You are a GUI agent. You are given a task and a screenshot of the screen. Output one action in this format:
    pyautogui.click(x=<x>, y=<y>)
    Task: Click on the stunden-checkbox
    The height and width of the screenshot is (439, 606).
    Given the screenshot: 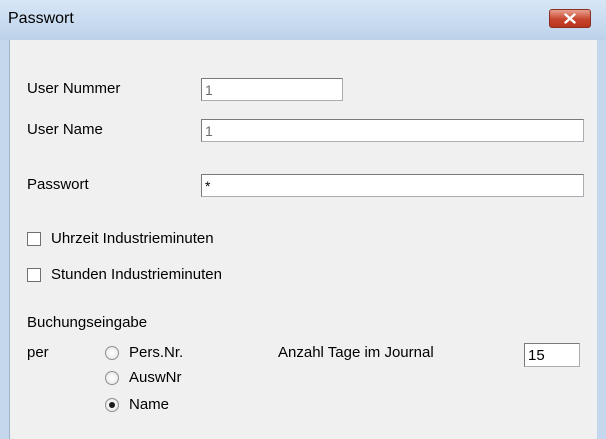 What is the action you would take?
    pyautogui.click(x=34, y=275)
    